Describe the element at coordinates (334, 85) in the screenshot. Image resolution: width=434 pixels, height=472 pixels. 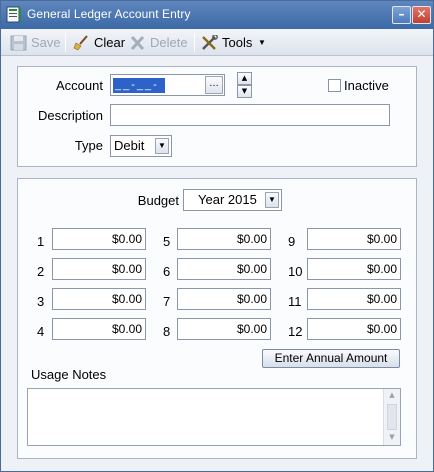
I see `inactive-checkbox` at that location.